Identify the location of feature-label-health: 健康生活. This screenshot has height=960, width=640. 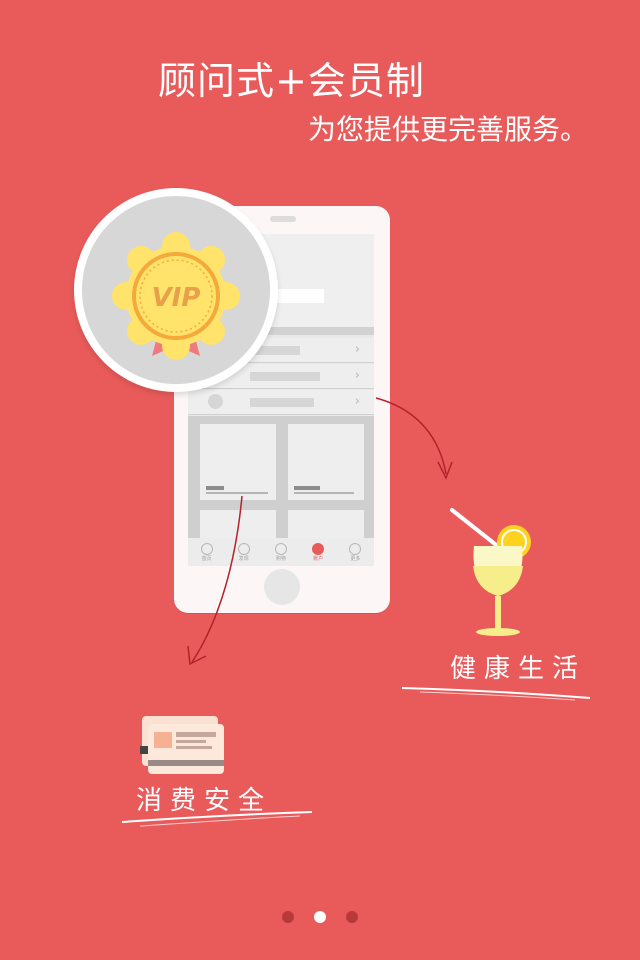
(518, 669).